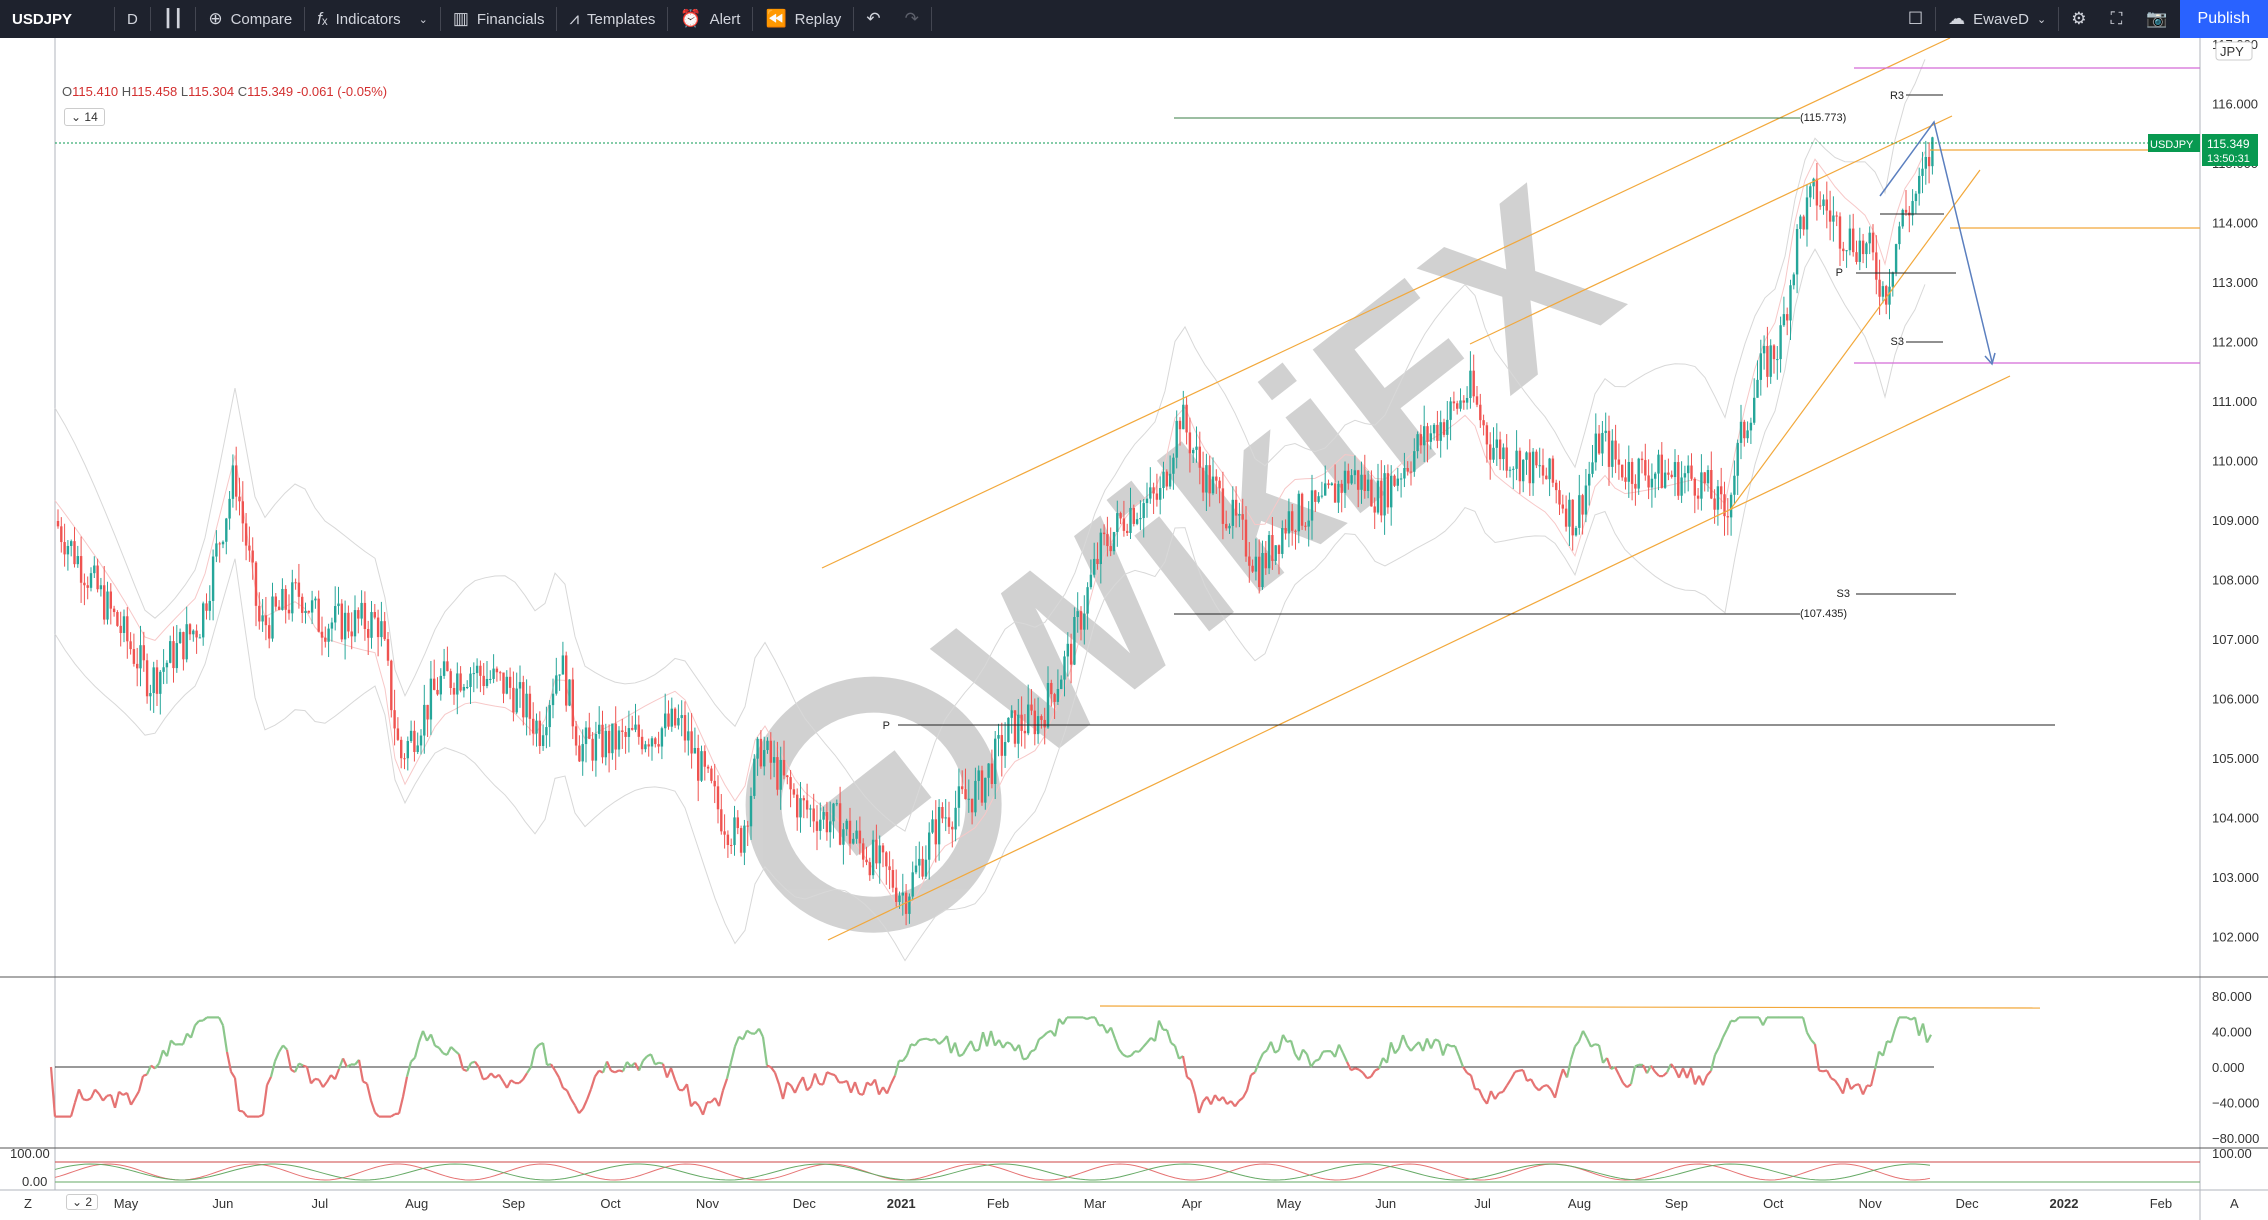 The image size is (2268, 1220). What do you see at coordinates (84, 117) in the screenshot?
I see `indicator-collapse-button: ⌄ 14` at bounding box center [84, 117].